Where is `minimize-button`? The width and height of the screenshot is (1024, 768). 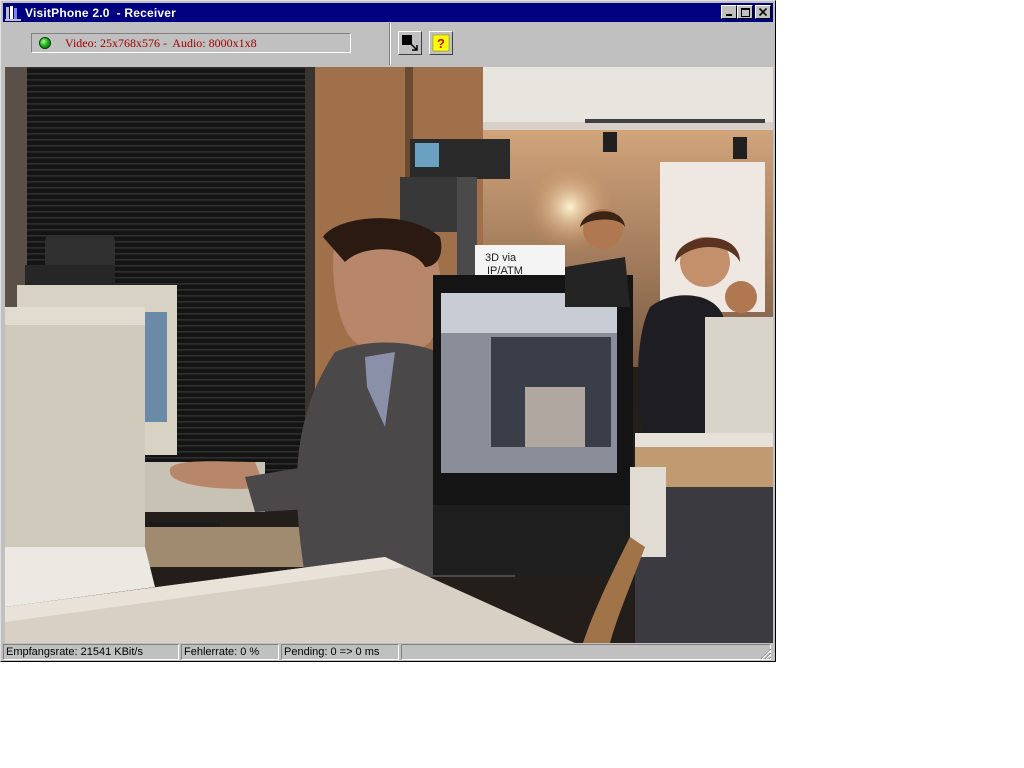 minimize-button is located at coordinates (729, 12).